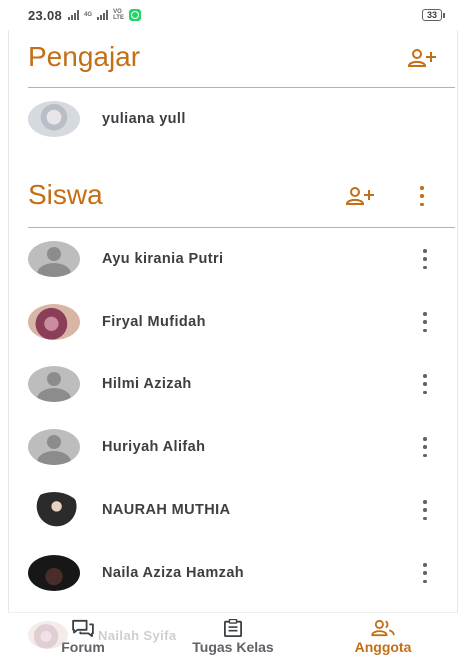 This screenshot has height=655, width=466. Describe the element at coordinates (242, 57) in the screenshot. I see `teachers-header: Pengajar` at that location.